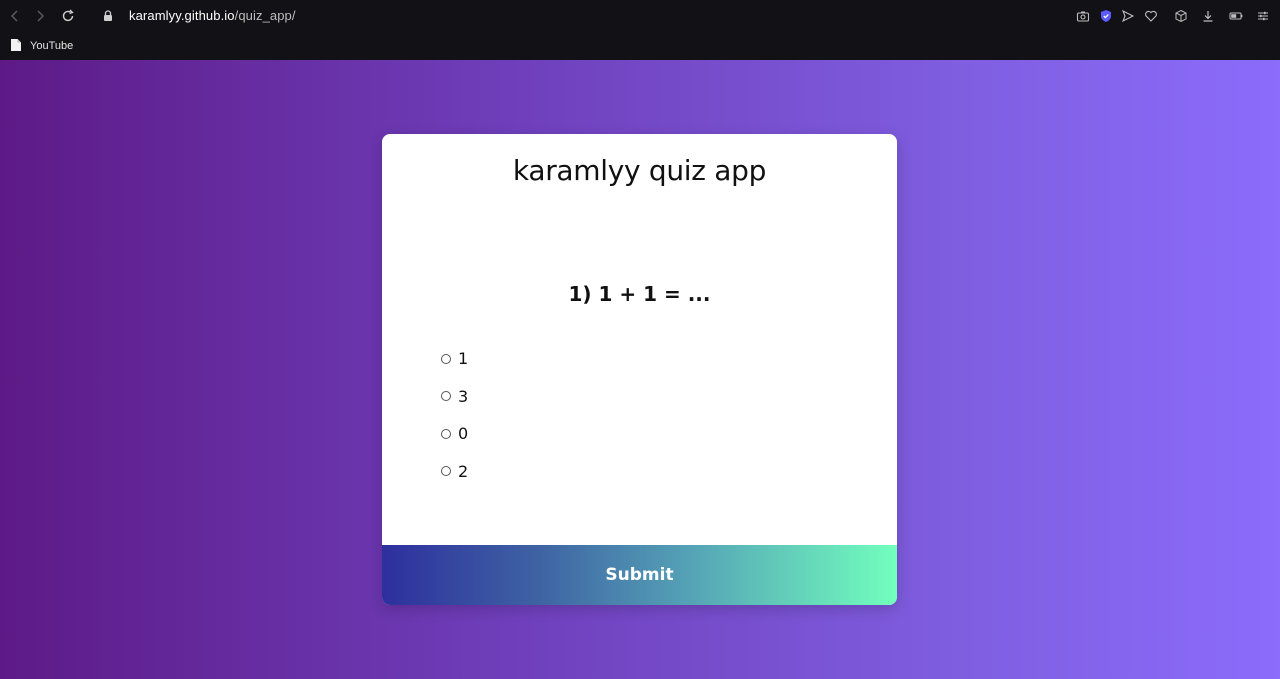 Image resolution: width=1280 pixels, height=679 pixels. Describe the element at coordinates (641, 397) in the screenshot. I see `answer-option-2: 3` at that location.